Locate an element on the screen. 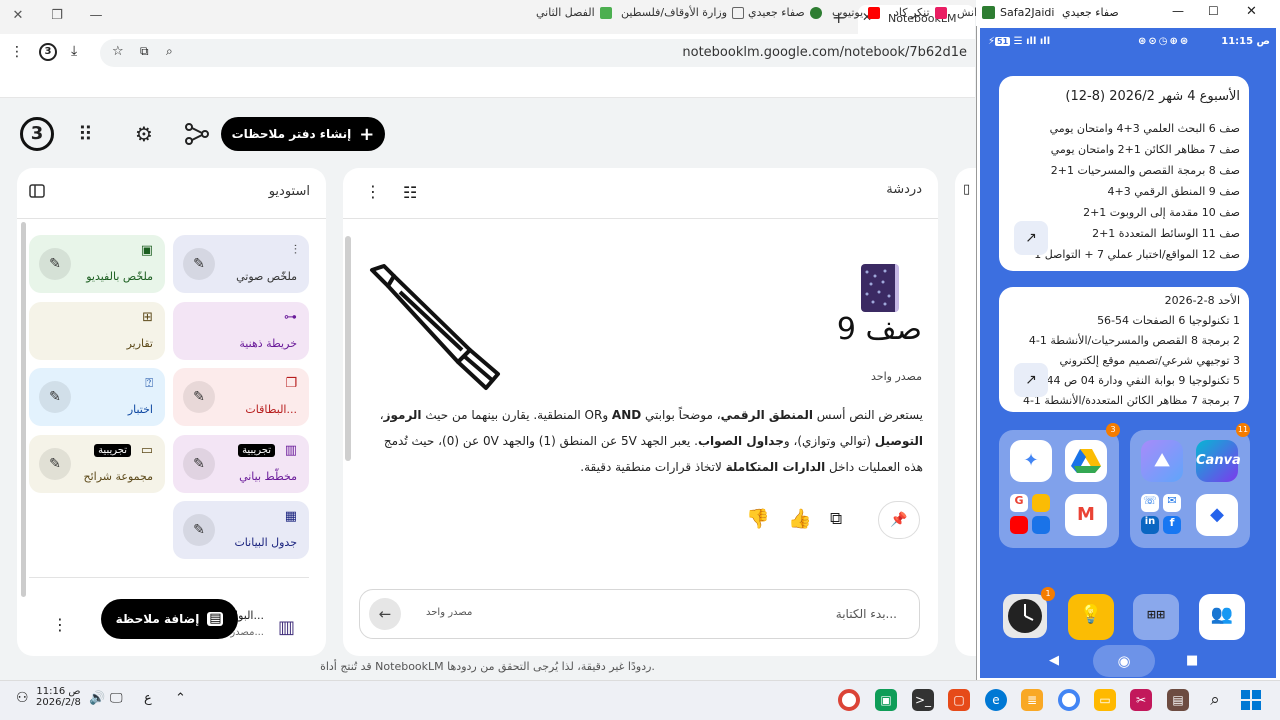 This screenshot has height=720, width=1280. tile-data-table: ▦ جدول البيانات ✎ is located at coordinates (241, 530).